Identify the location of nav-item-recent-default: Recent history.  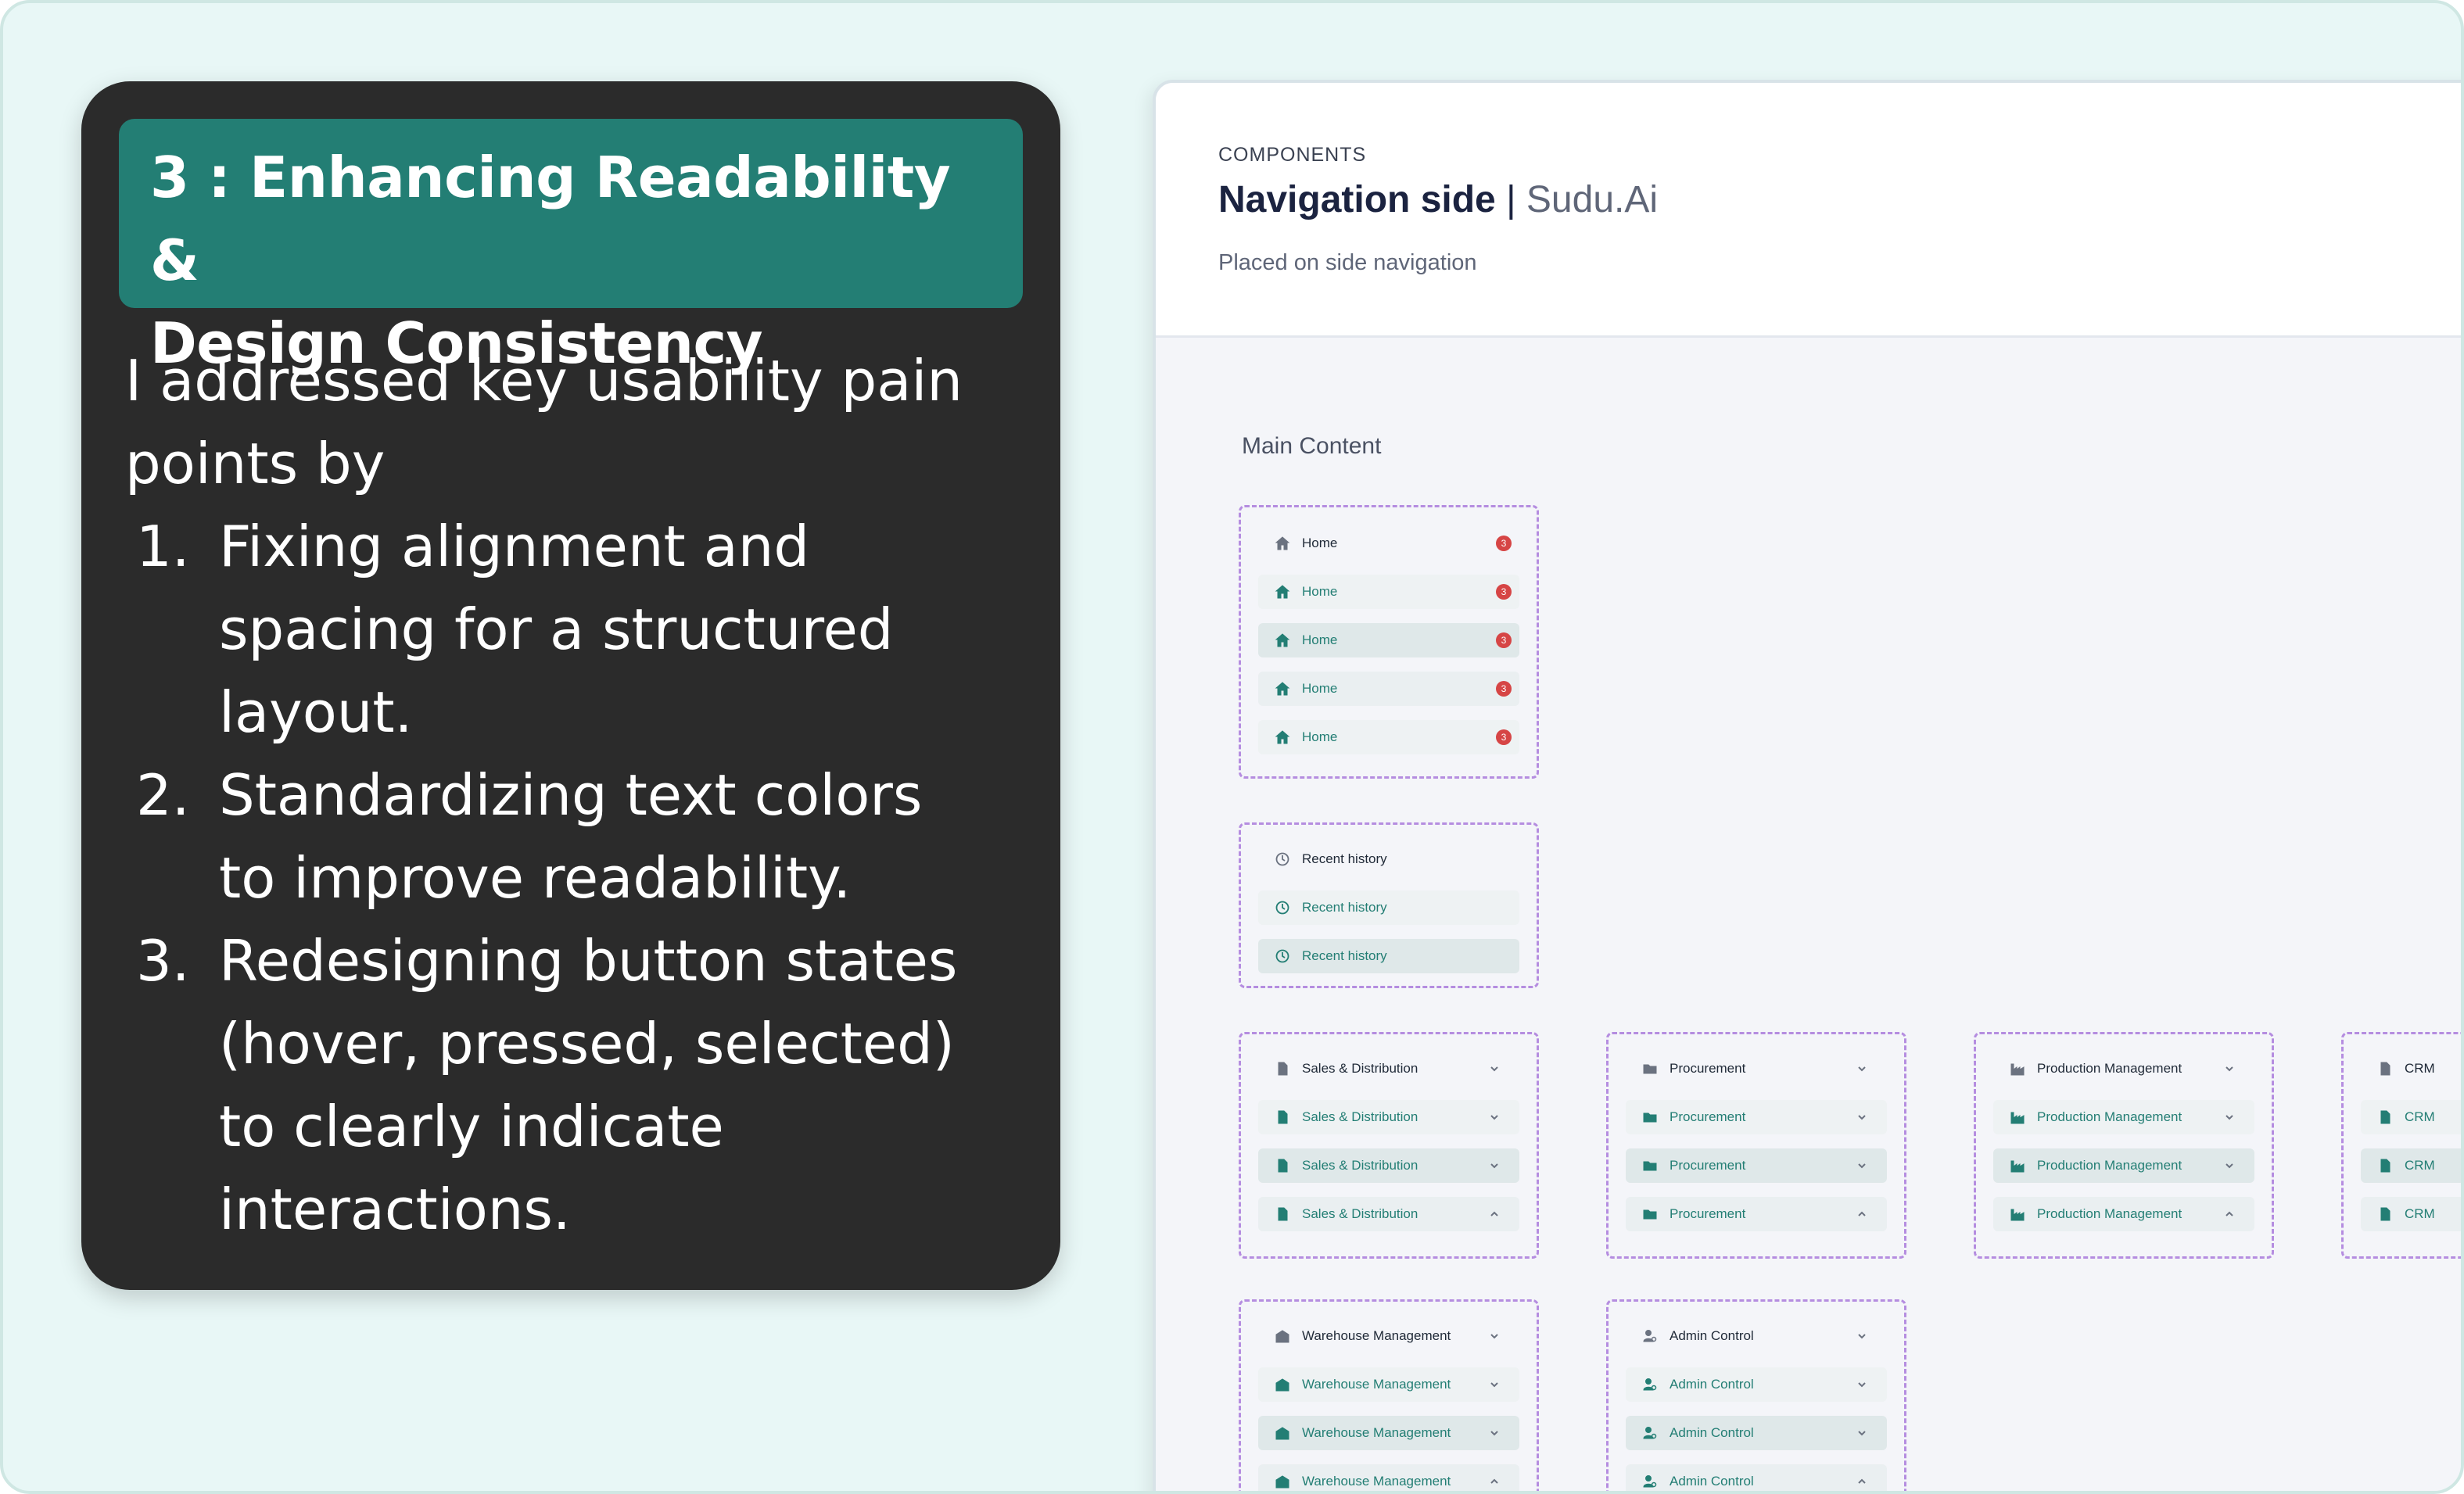
(1389, 859).